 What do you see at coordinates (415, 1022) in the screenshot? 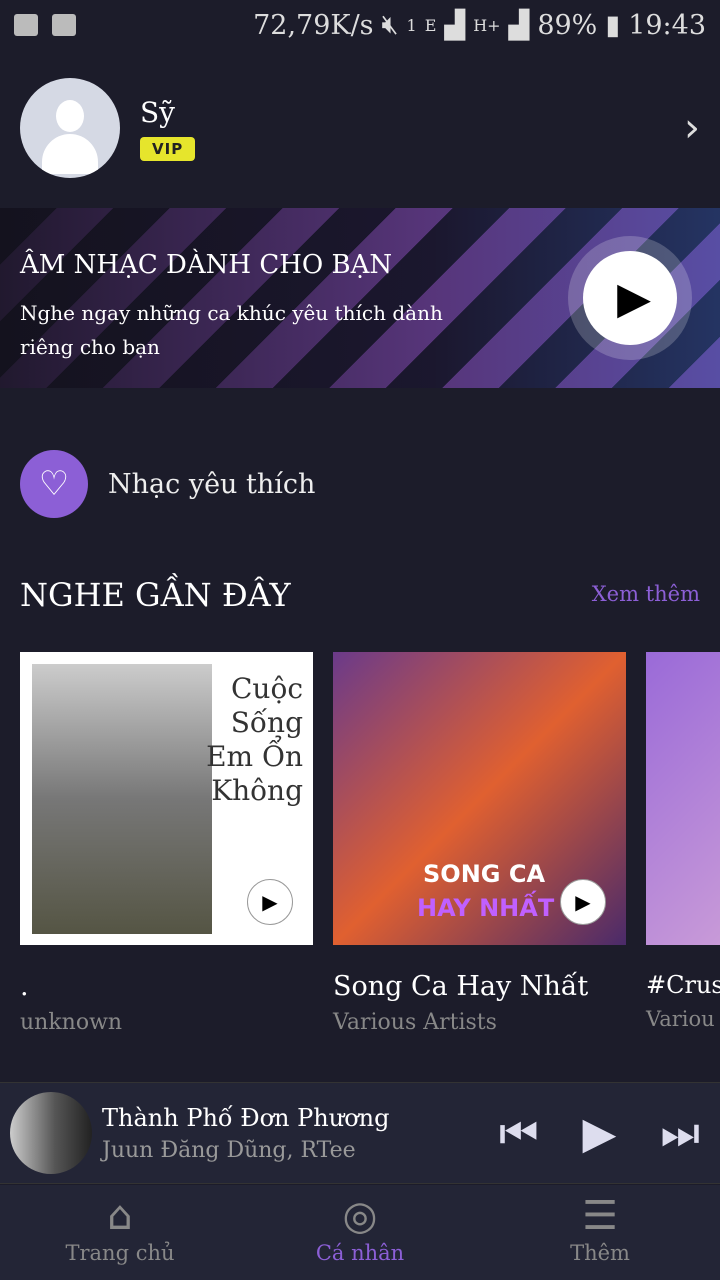
I see `card-artist: Various Artists` at bounding box center [415, 1022].